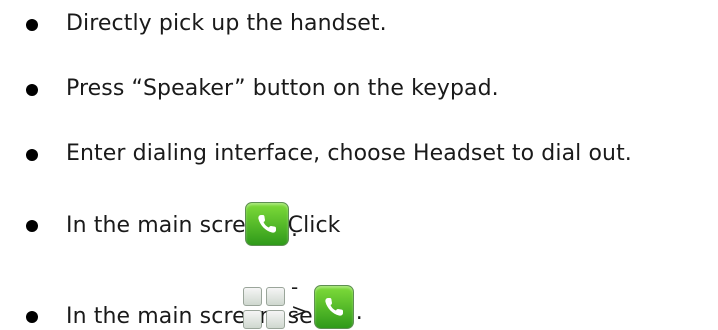 The height and width of the screenshot is (330, 718). What do you see at coordinates (226, 23) in the screenshot?
I see `list-item-text: Directly pick up the handset.` at bounding box center [226, 23].